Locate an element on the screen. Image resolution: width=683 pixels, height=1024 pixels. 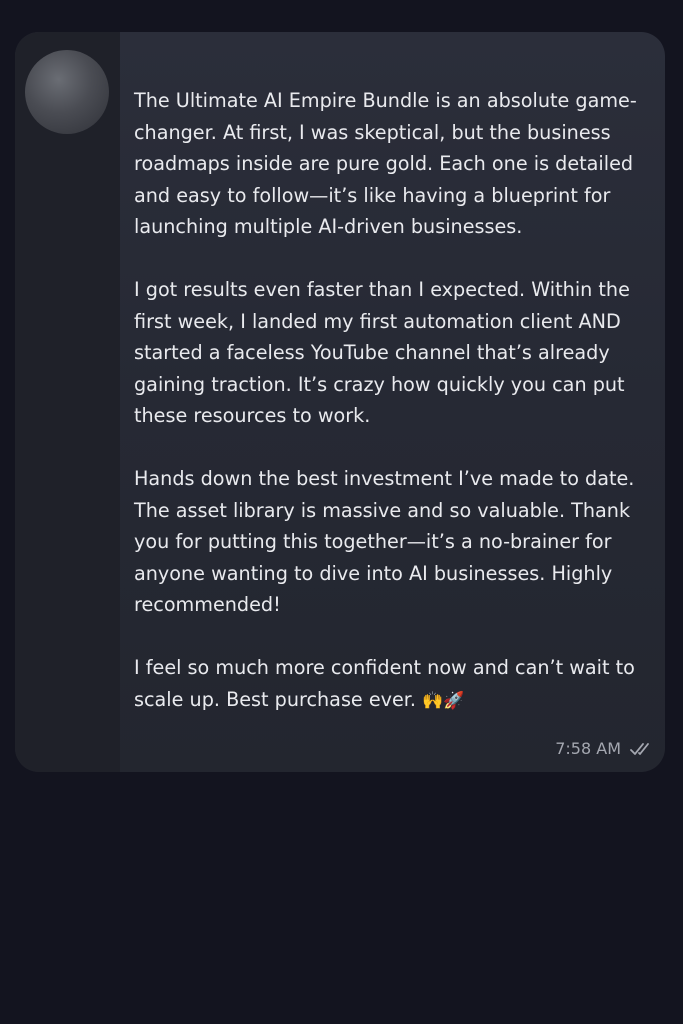
double-check-icon is located at coordinates (642, 749).